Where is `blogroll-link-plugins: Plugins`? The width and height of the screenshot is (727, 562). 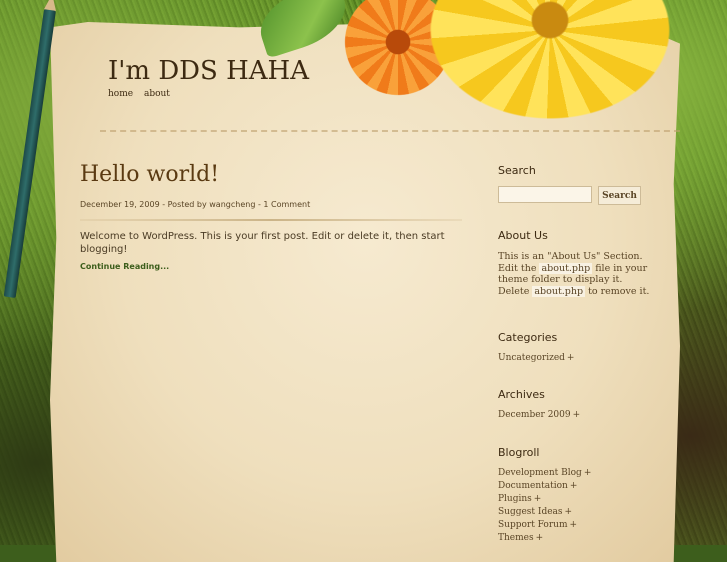
blogroll-link-plugins: Plugins is located at coordinates (515, 499).